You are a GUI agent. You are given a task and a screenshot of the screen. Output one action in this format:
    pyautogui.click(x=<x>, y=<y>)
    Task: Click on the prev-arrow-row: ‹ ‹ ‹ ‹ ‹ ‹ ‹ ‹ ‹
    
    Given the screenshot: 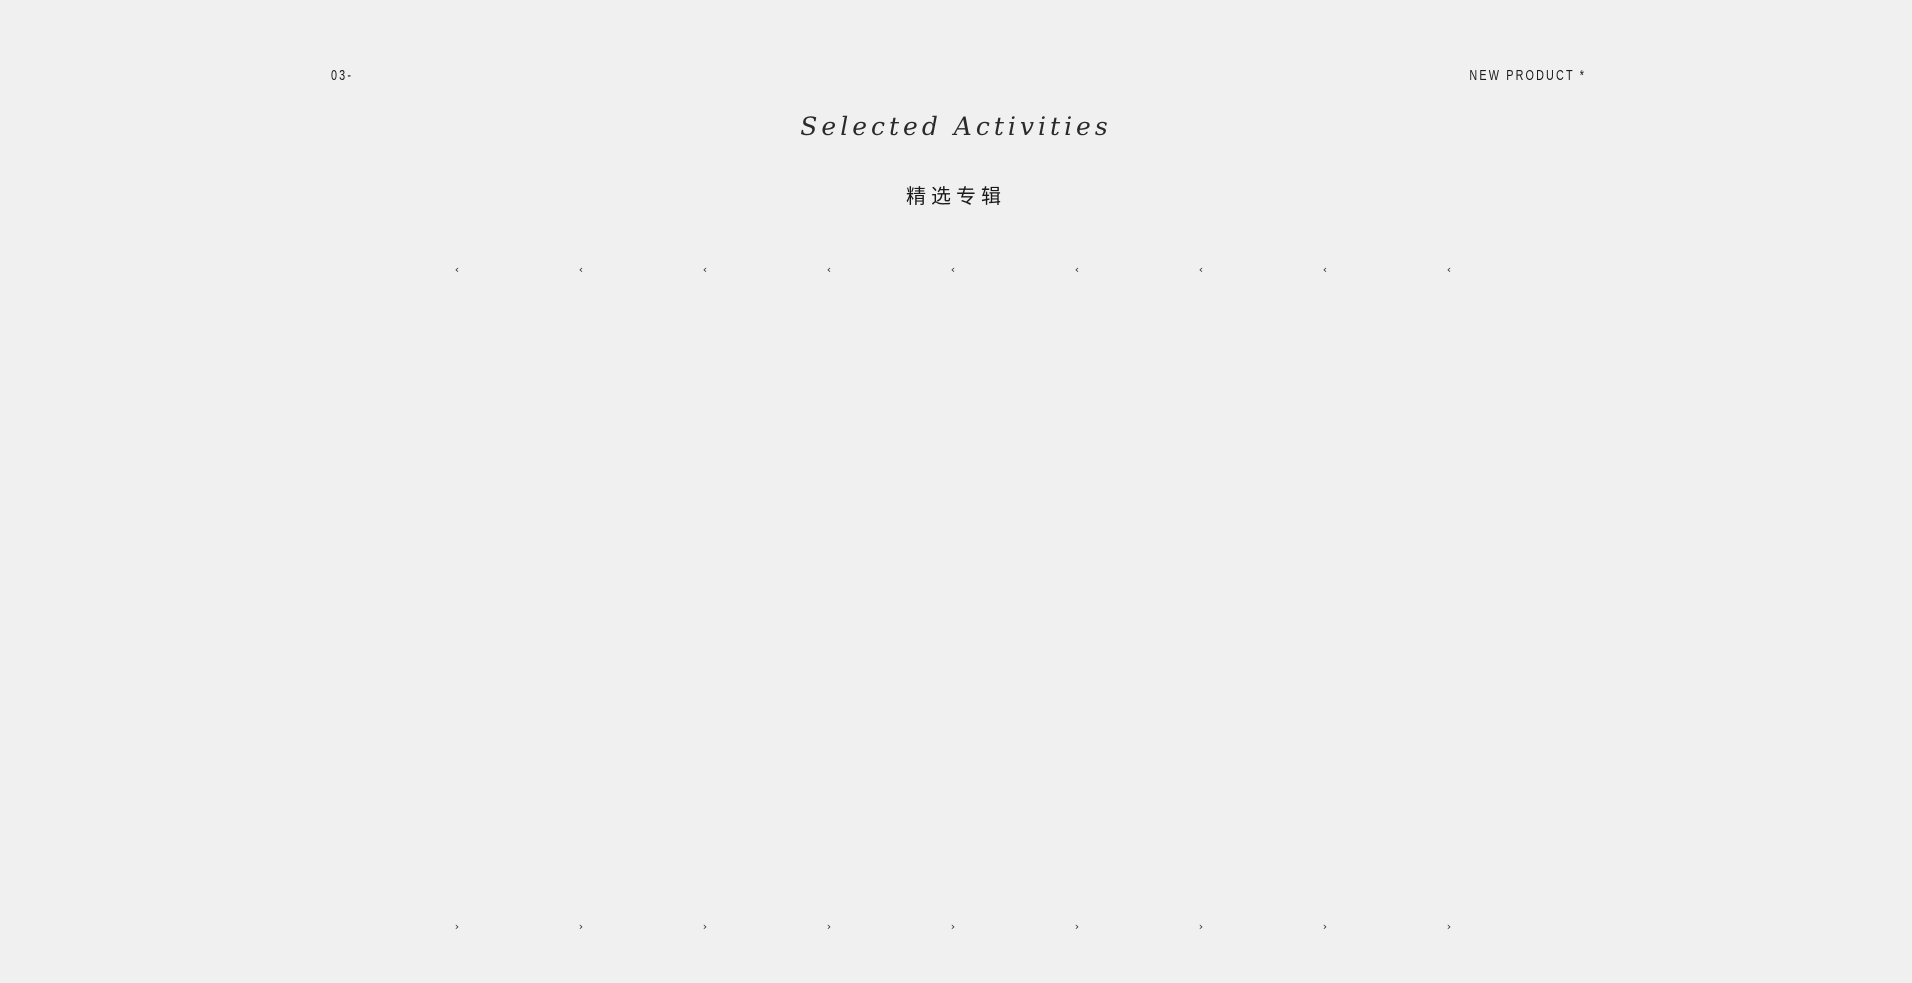 What is the action you would take?
    pyautogui.click(x=956, y=270)
    